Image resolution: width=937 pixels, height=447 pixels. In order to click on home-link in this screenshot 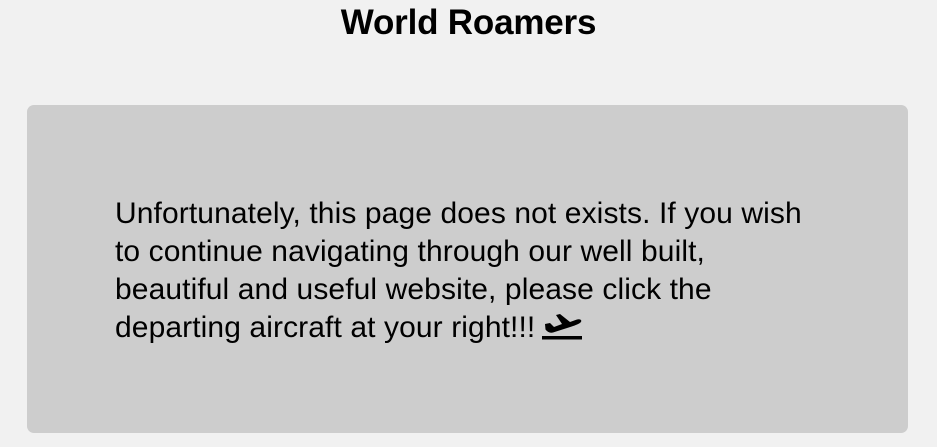, I will do `click(562, 325)`.